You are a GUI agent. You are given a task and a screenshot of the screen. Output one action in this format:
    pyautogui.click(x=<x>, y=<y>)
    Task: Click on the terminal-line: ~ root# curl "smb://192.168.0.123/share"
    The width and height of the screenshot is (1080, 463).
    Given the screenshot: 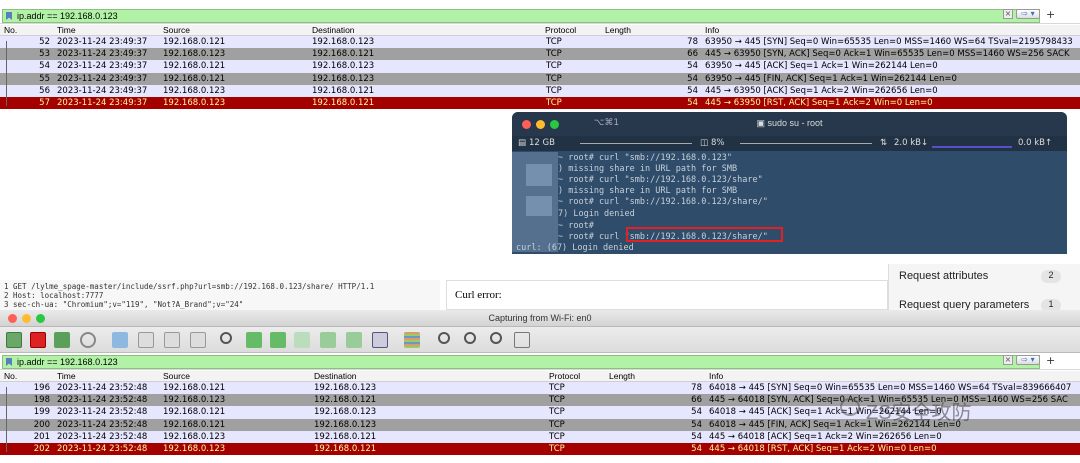 What is the action you would take?
    pyautogui.click(x=660, y=180)
    